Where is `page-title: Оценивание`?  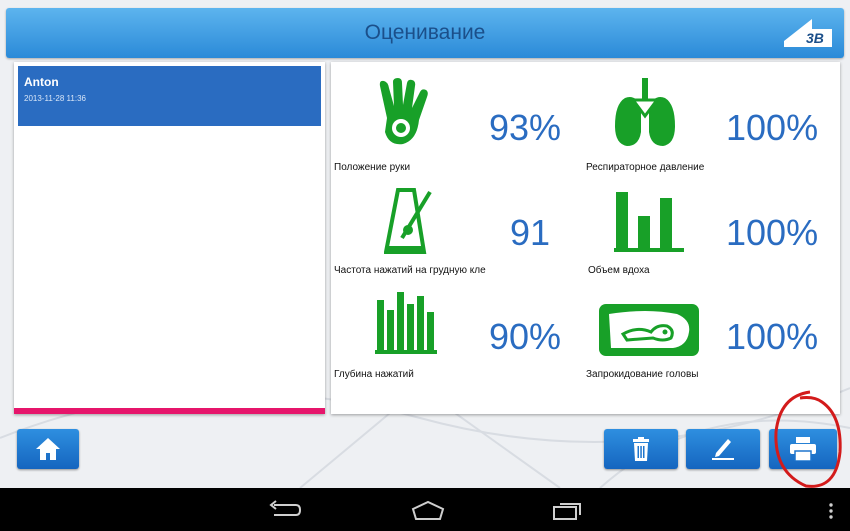 page-title: Оценивание is located at coordinates (425, 32).